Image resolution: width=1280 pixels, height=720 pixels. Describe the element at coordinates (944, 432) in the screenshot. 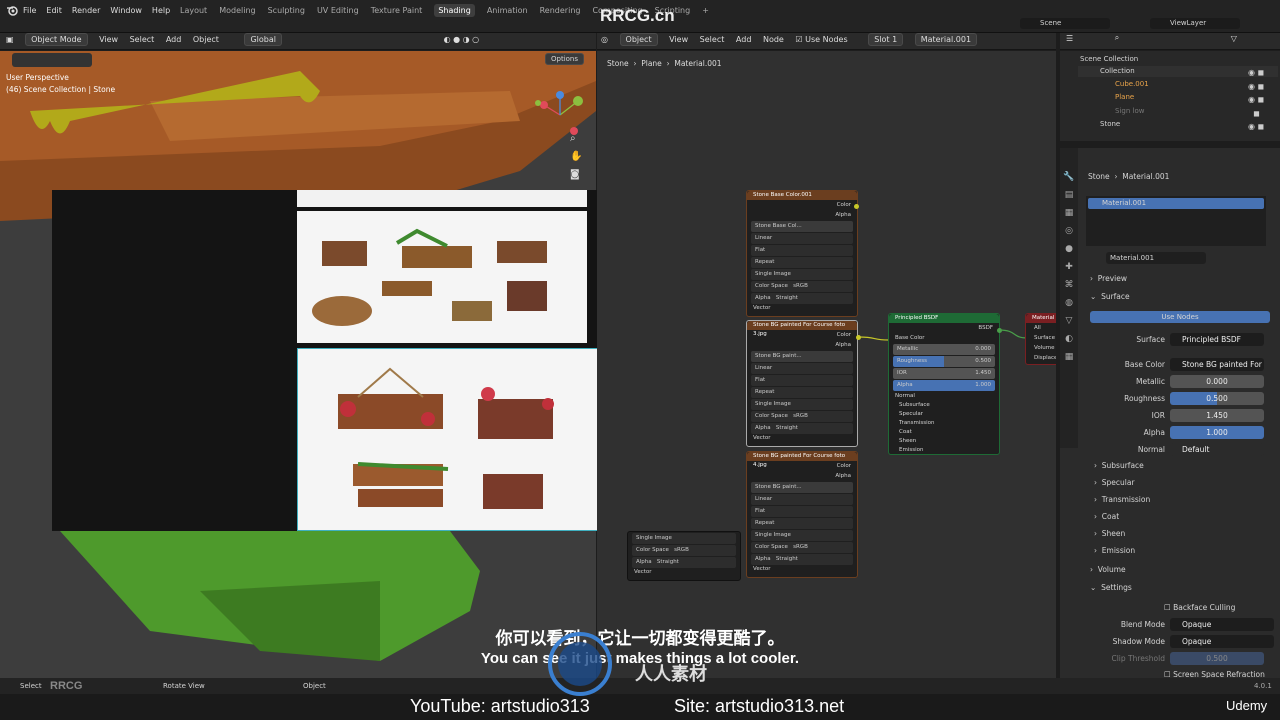

I see `section-coat: Coat` at that location.